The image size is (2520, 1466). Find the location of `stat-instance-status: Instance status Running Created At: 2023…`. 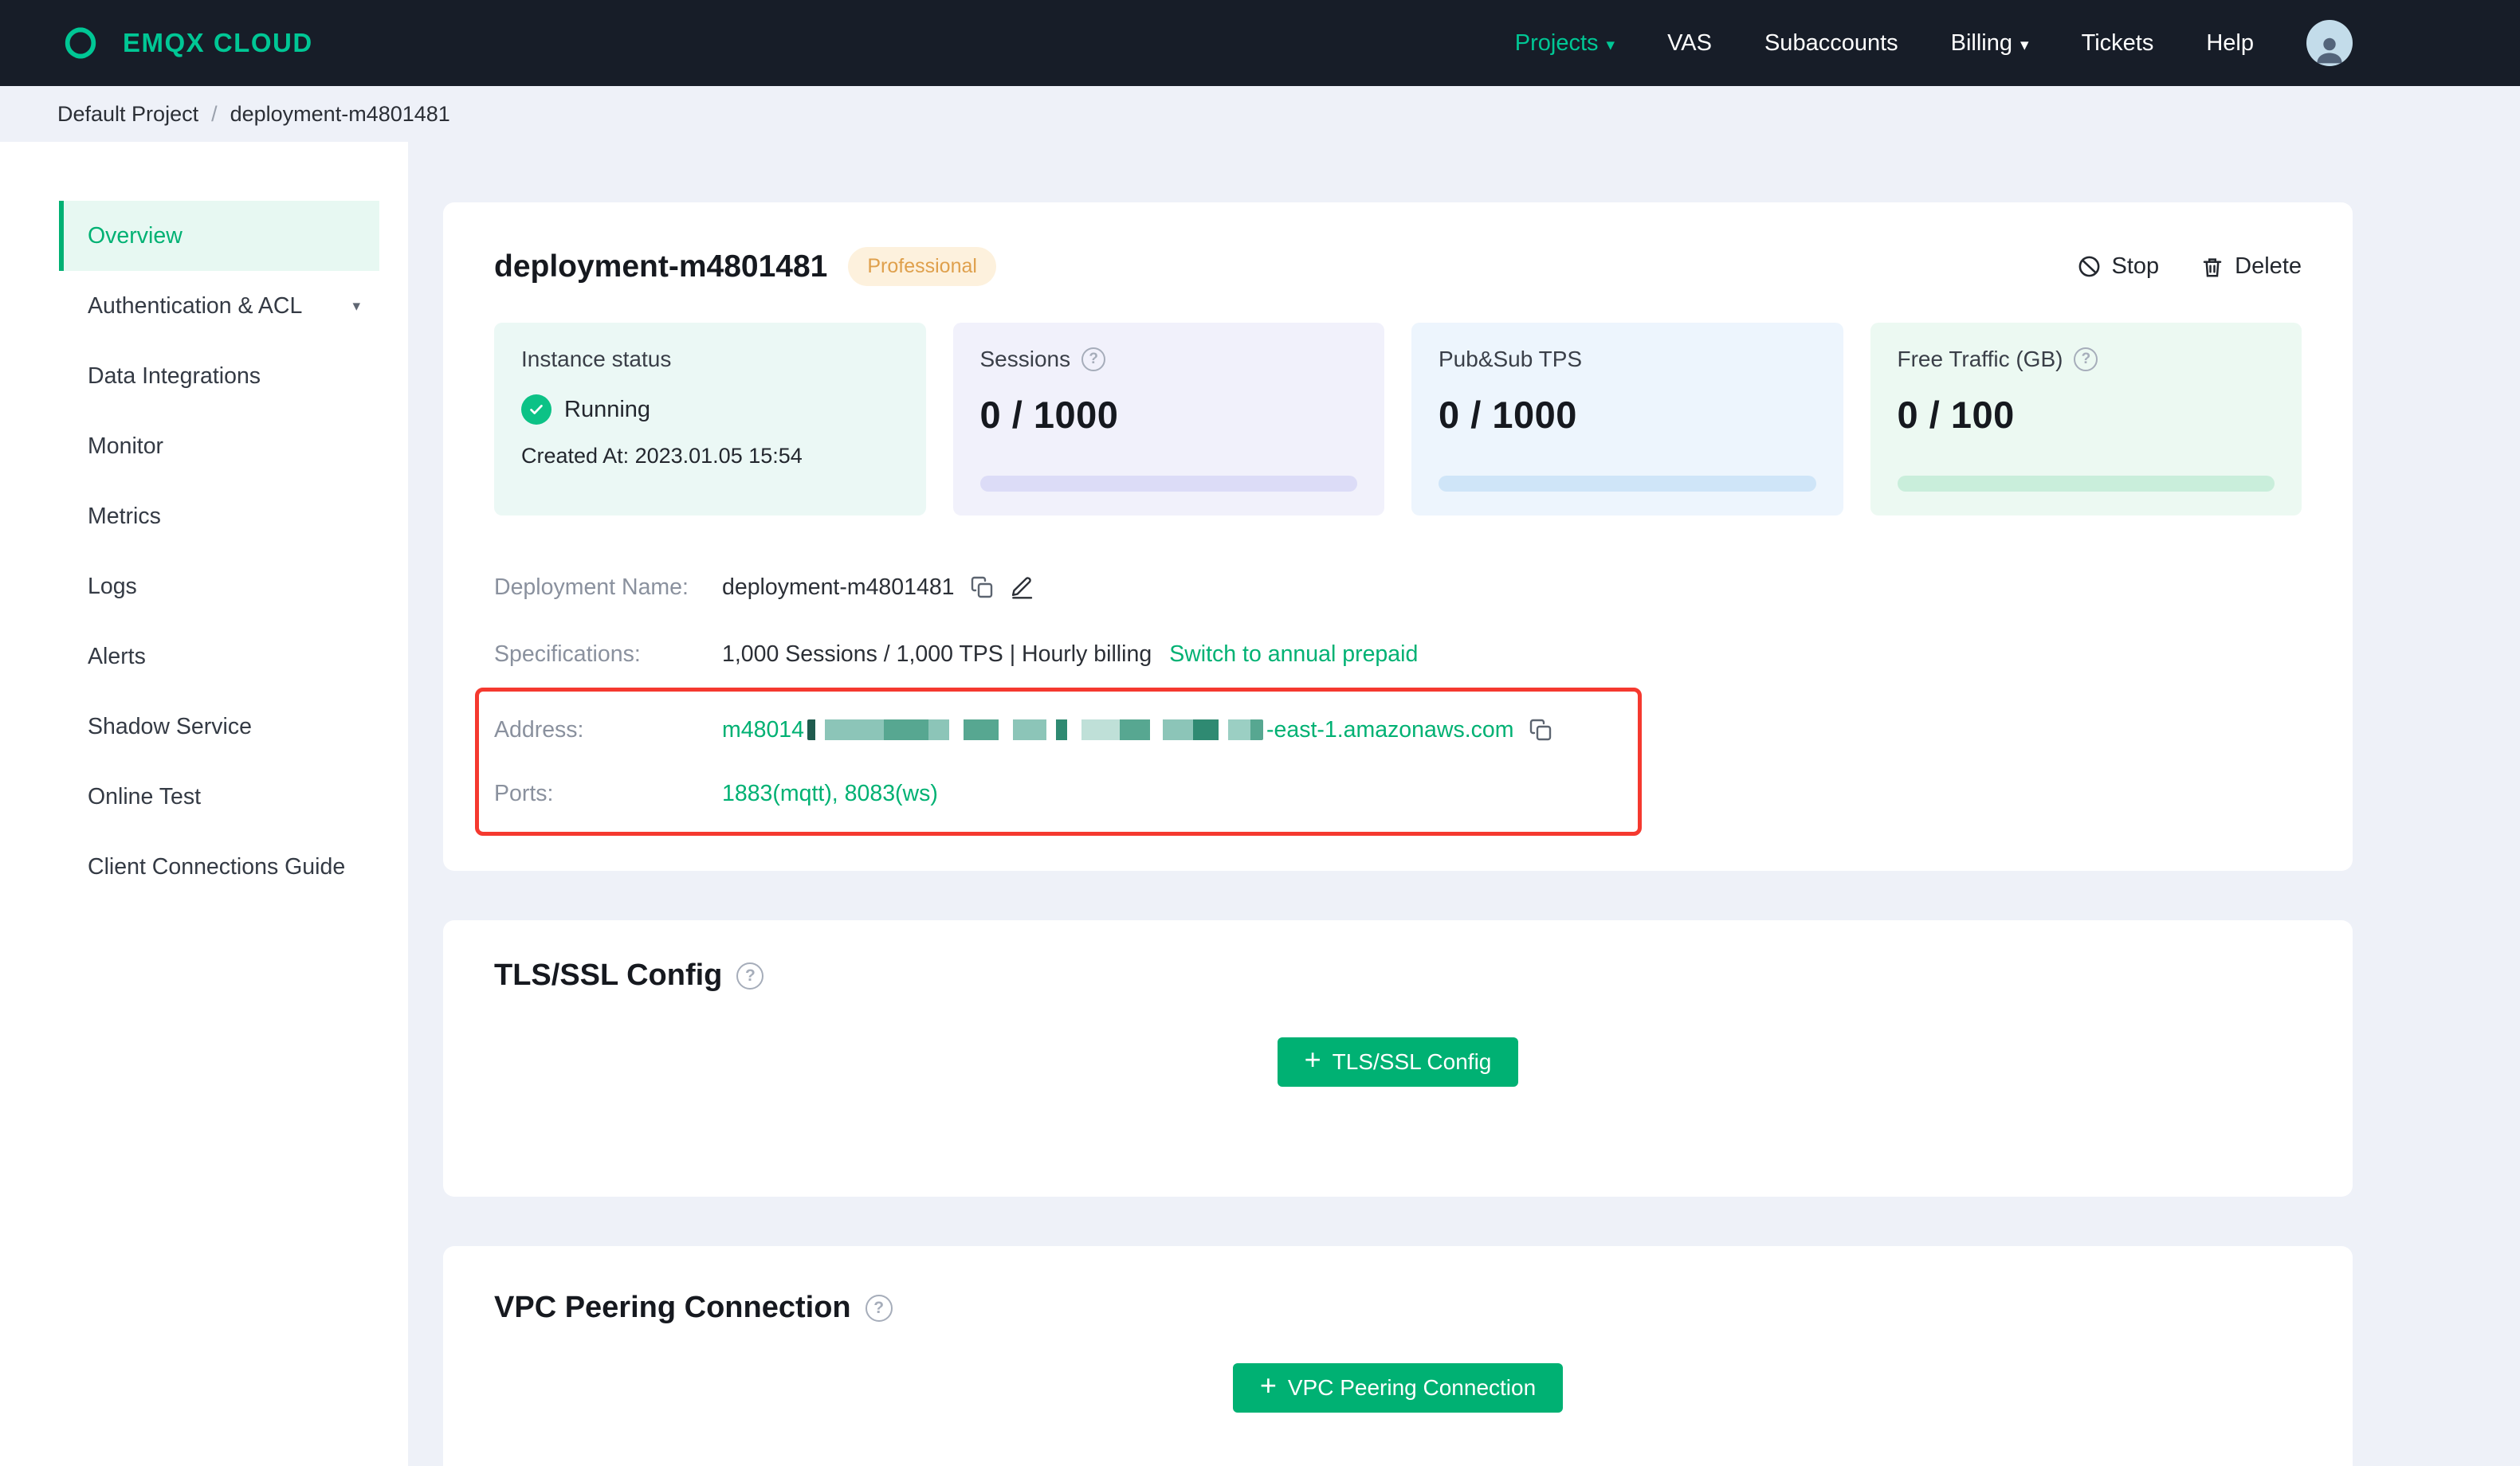

stat-instance-status: Instance status Running Created At: 2023… is located at coordinates (710, 419).